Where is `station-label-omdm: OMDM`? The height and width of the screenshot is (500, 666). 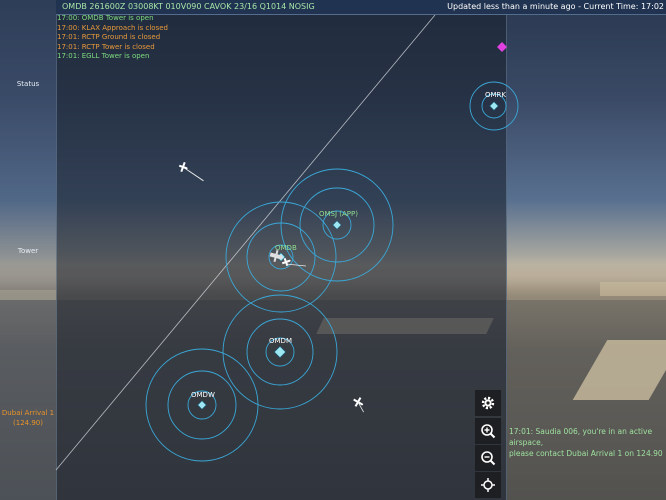
station-label-omdm: OMDM is located at coordinates (280, 341).